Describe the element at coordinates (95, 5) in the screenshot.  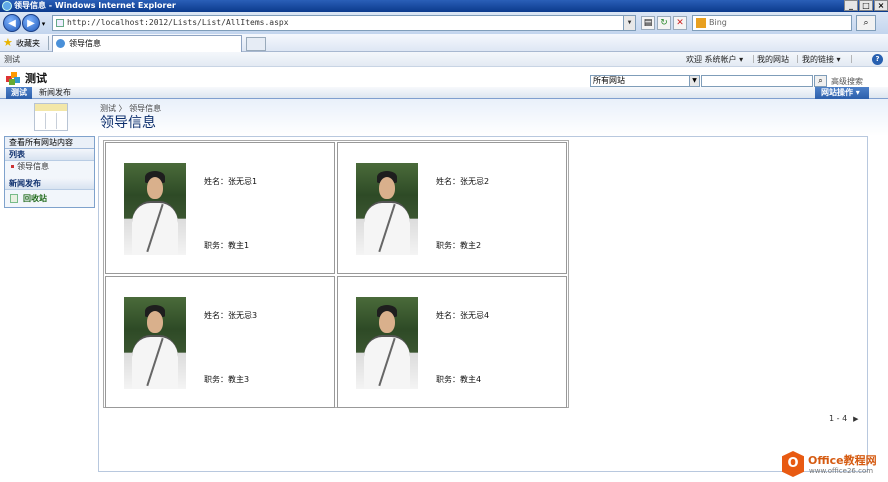
I see `window-title: 领导信息 - Windows Internet Explorer` at that location.